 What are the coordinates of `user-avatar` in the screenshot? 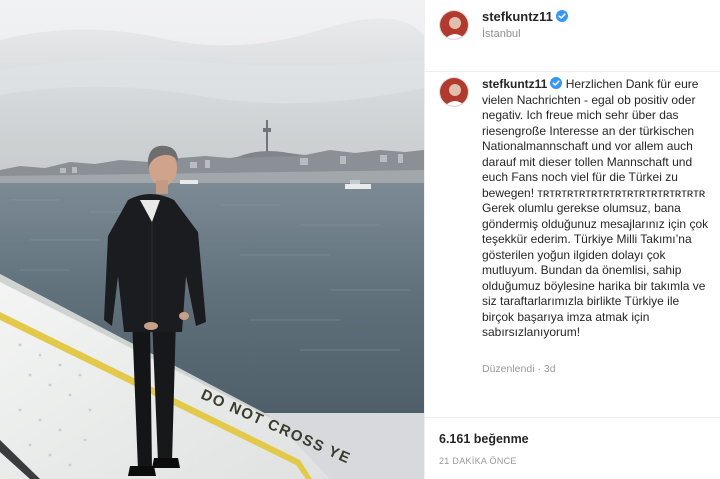 It's located at (454, 25).